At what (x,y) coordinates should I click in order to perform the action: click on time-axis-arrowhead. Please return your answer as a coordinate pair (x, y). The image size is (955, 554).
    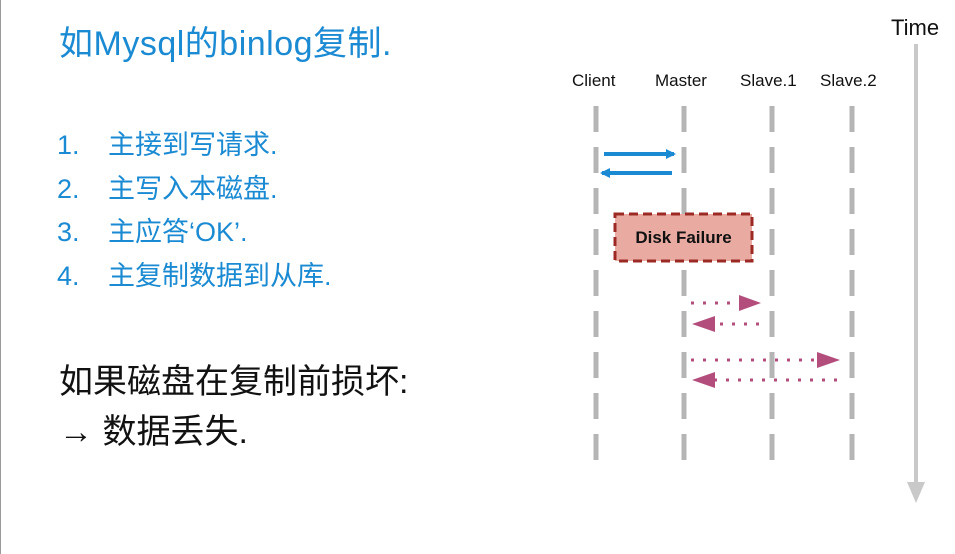
    Looking at the image, I should click on (916, 492).